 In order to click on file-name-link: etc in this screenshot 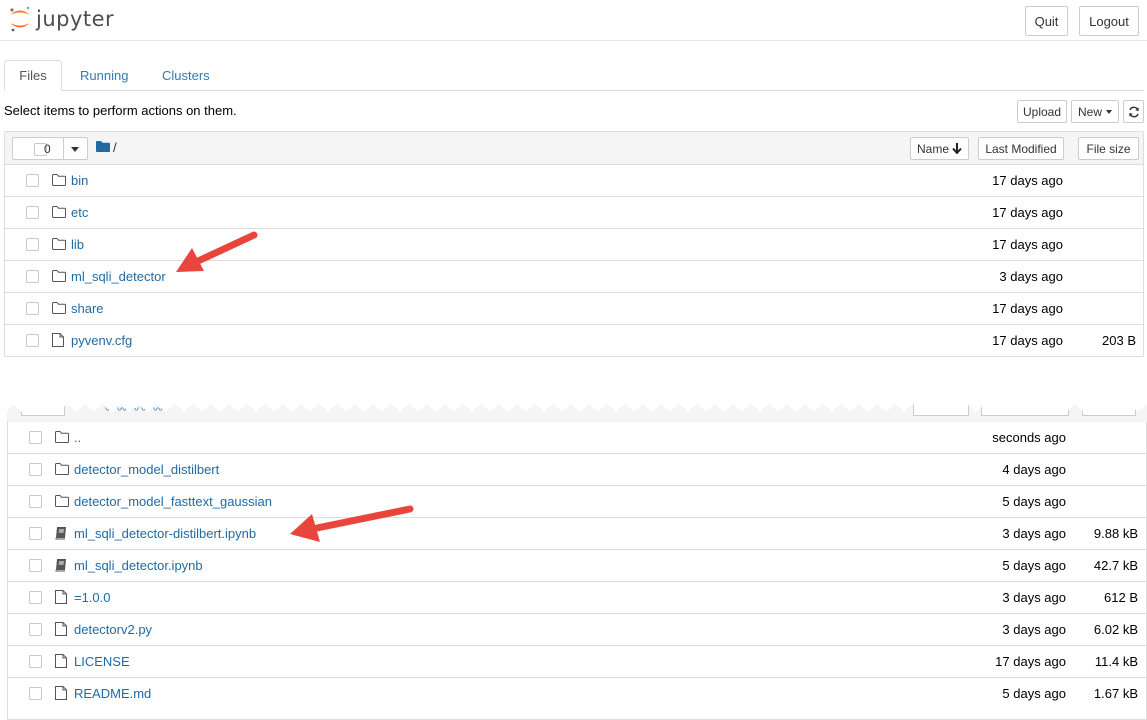, I will do `click(79, 212)`.